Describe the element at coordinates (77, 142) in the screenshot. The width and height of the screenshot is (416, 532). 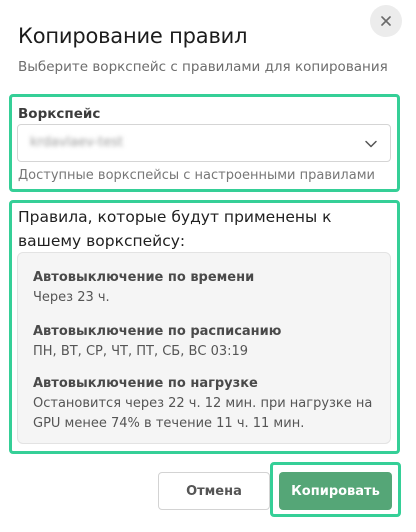
I see `workspace-selected-value: krdavlaev-test` at that location.